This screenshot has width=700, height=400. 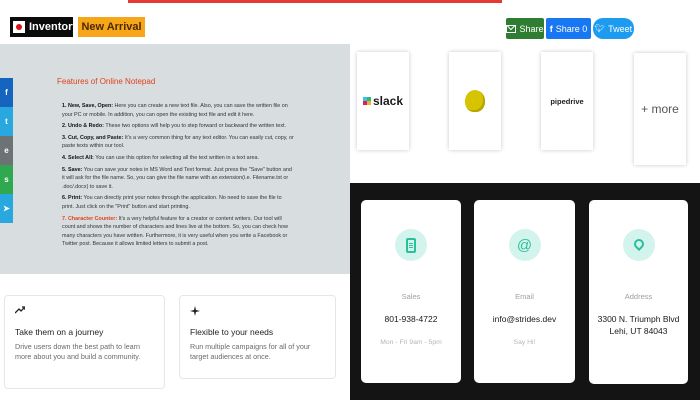 What do you see at coordinates (620, 28) in the screenshot?
I see `tweet-label: Tweet` at bounding box center [620, 28].